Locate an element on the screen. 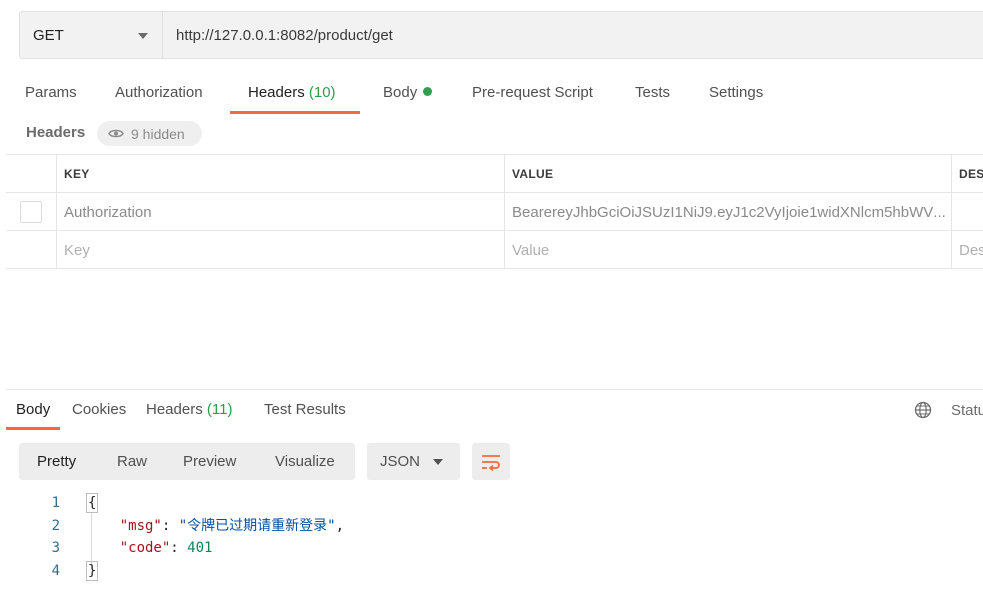 Image resolution: width=983 pixels, height=599 pixels. response-tab-headers: Headers (11) is located at coordinates (189, 414).